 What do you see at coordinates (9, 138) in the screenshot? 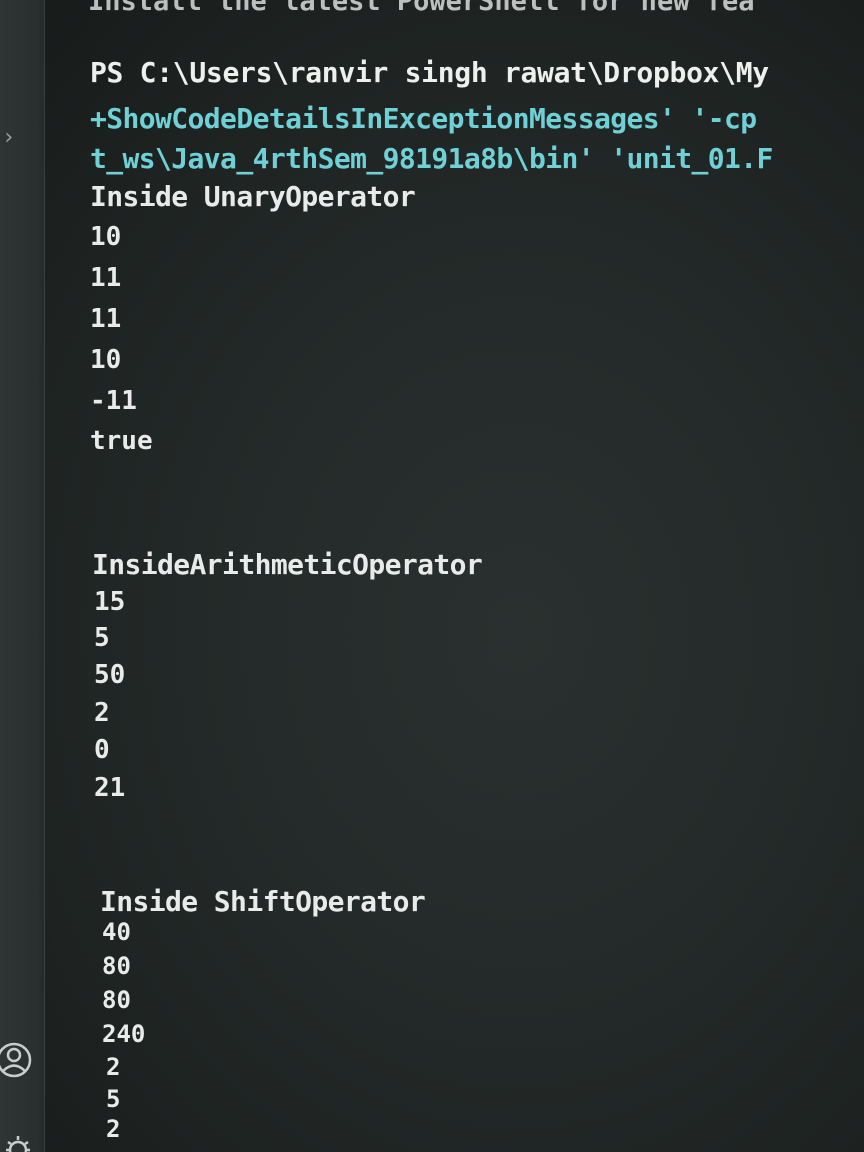
I see `chevron-right-icon: ›` at bounding box center [9, 138].